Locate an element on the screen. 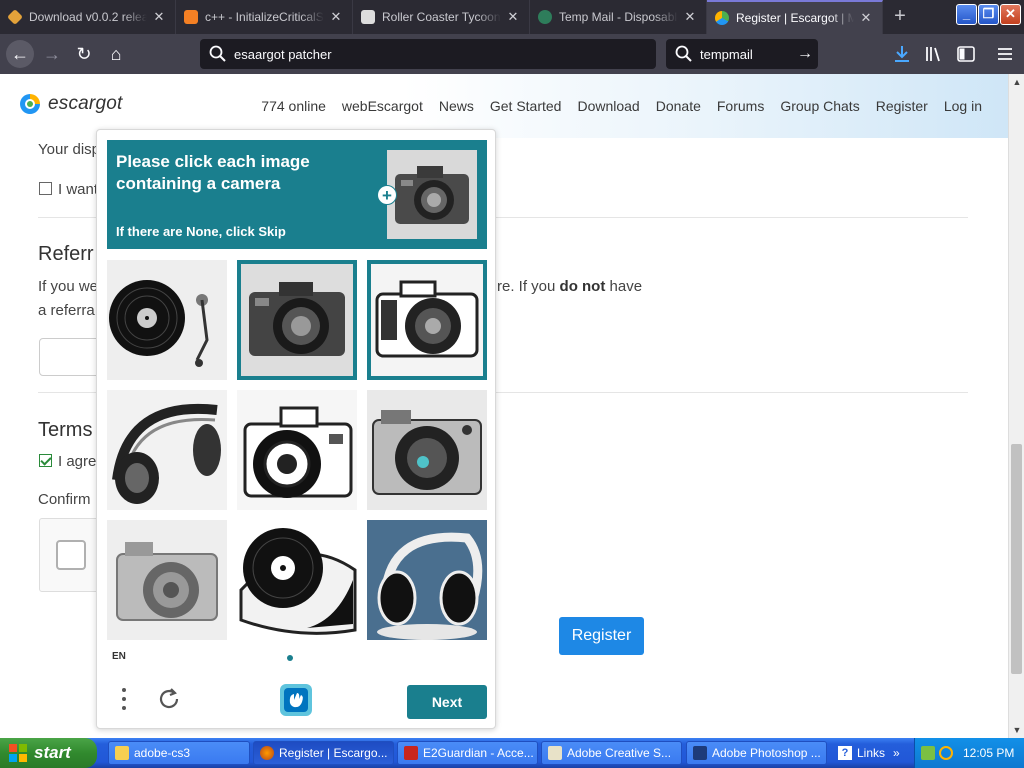  terms-heading: Terms is located at coordinates (65, 430).